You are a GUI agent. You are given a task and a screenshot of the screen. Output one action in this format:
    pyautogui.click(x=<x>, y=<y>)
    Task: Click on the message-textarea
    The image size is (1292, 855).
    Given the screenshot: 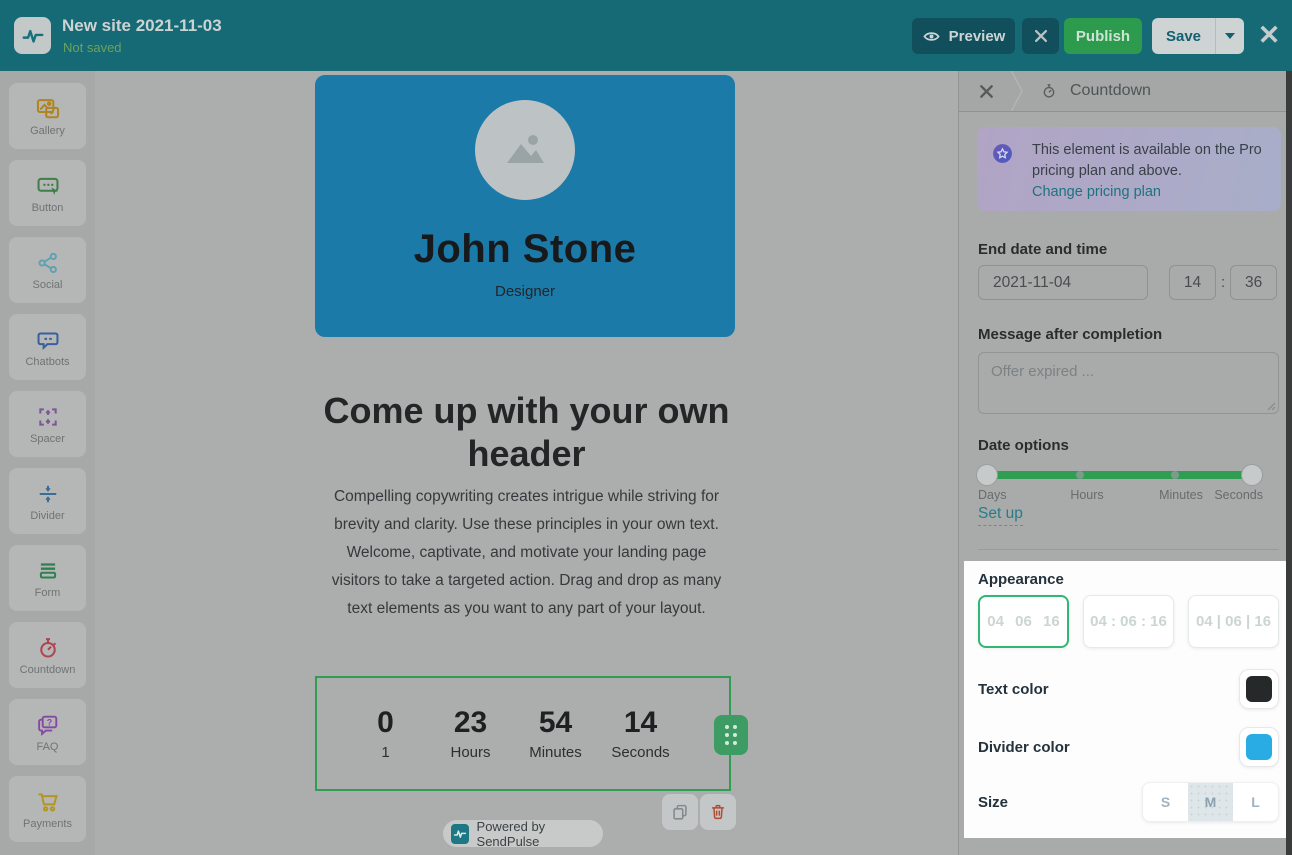 What is the action you would take?
    pyautogui.click(x=1128, y=383)
    